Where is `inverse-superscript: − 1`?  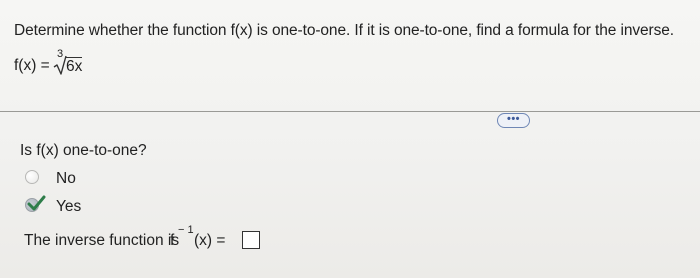 inverse-superscript: − 1 is located at coordinates (186, 230).